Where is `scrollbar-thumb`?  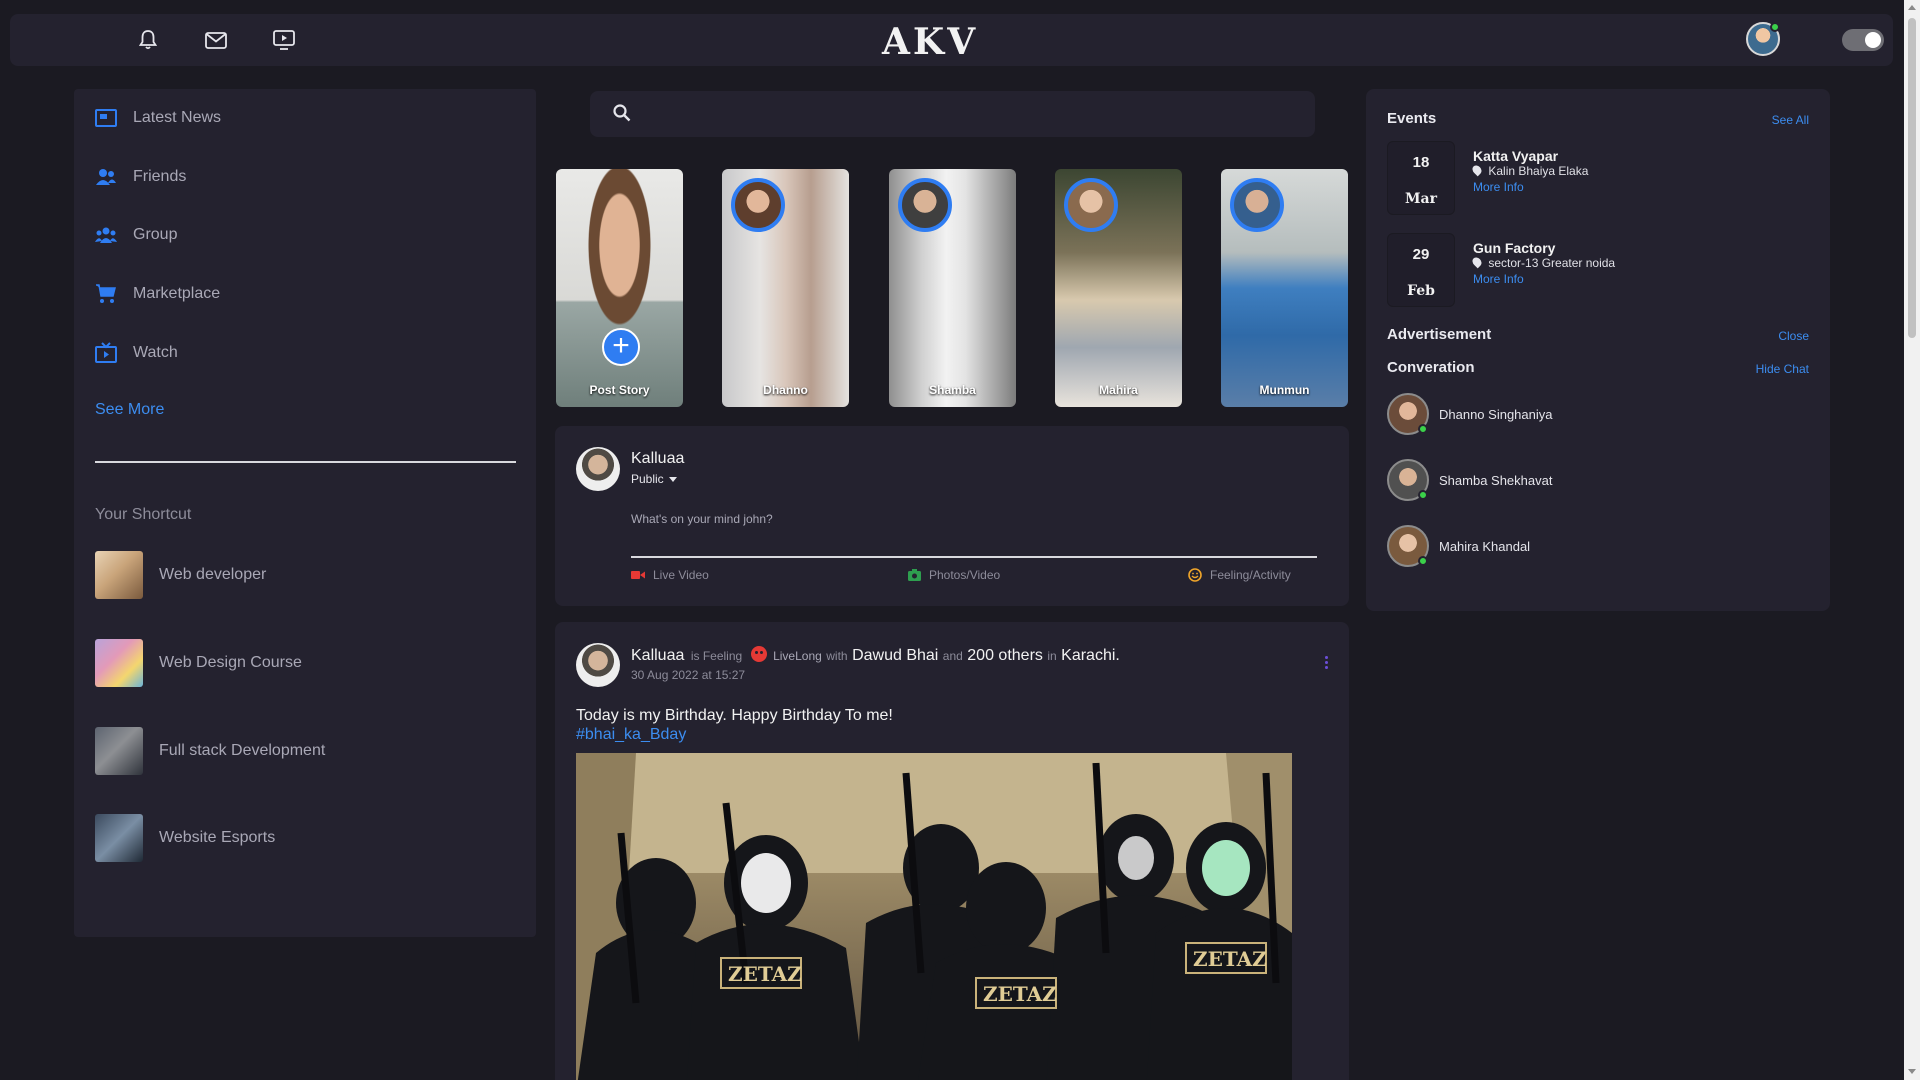 scrollbar-thumb is located at coordinates (1912, 178).